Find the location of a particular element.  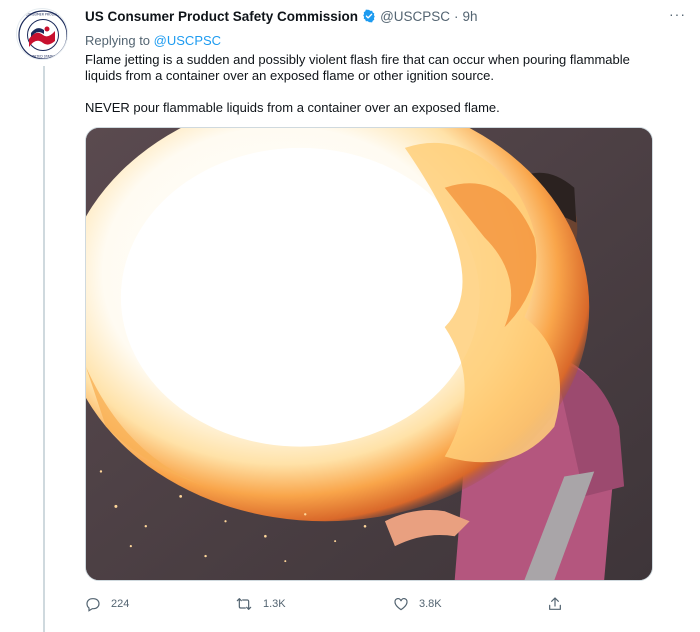

retweet-icon is located at coordinates (244, 604).